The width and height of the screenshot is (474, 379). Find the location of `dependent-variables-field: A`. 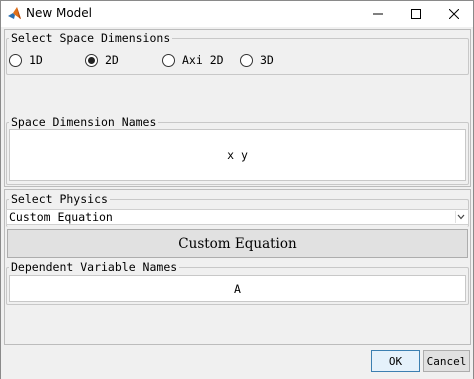

dependent-variables-field: A is located at coordinates (237, 288).